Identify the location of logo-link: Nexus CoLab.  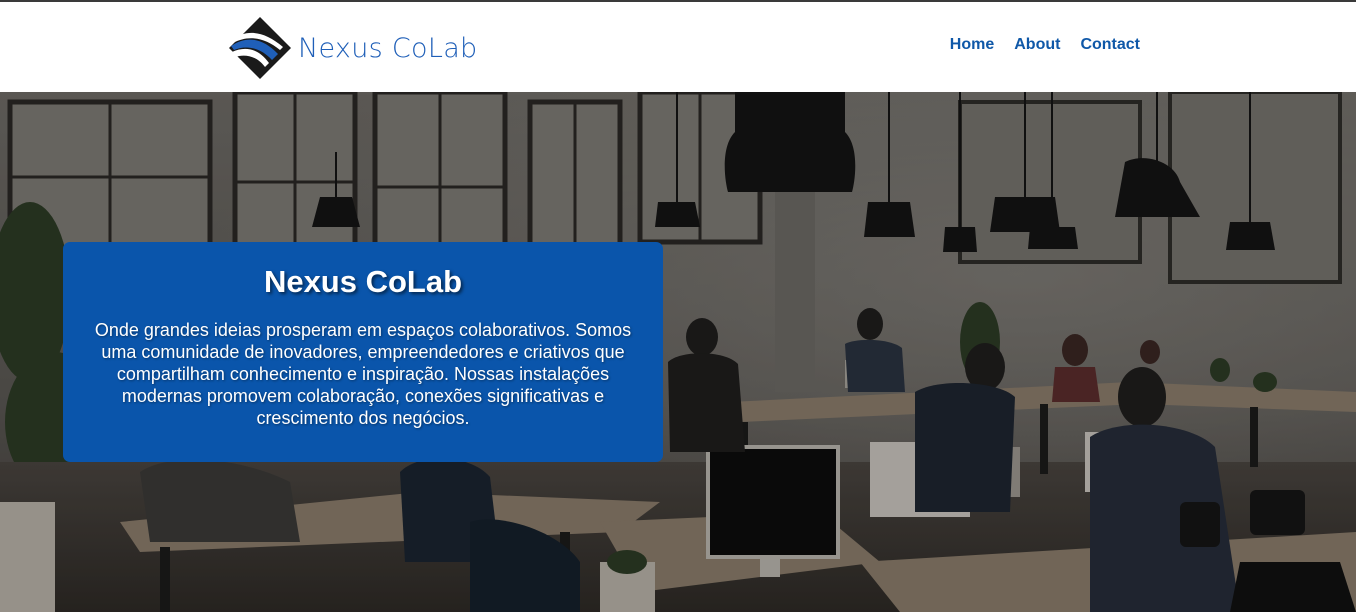
(363, 48).